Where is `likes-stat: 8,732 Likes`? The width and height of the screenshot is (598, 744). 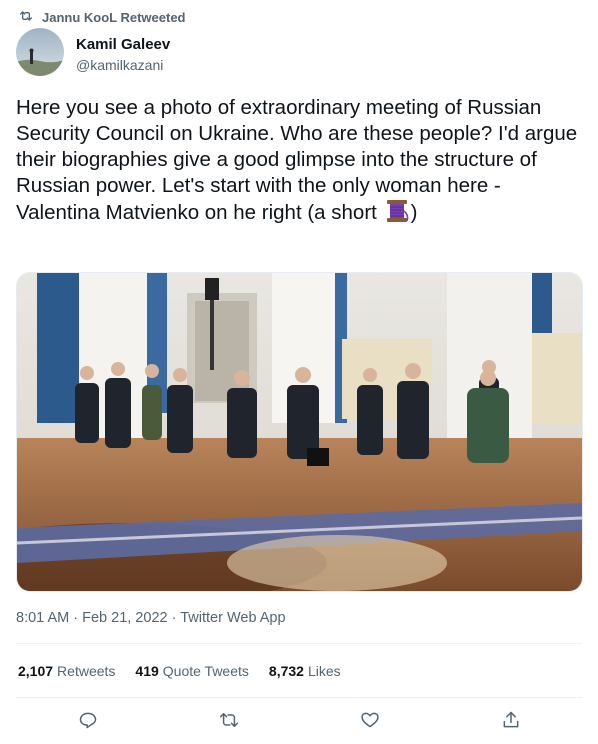 likes-stat: 8,732 Likes is located at coordinates (305, 671).